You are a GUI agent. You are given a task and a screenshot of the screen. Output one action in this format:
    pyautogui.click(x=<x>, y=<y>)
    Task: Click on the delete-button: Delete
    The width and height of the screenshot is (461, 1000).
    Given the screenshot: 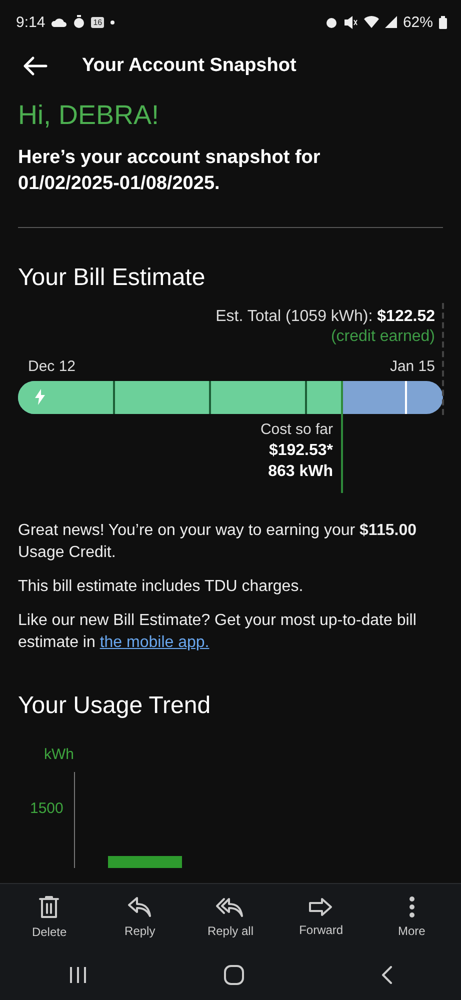 What is the action you would take?
    pyautogui.click(x=49, y=917)
    